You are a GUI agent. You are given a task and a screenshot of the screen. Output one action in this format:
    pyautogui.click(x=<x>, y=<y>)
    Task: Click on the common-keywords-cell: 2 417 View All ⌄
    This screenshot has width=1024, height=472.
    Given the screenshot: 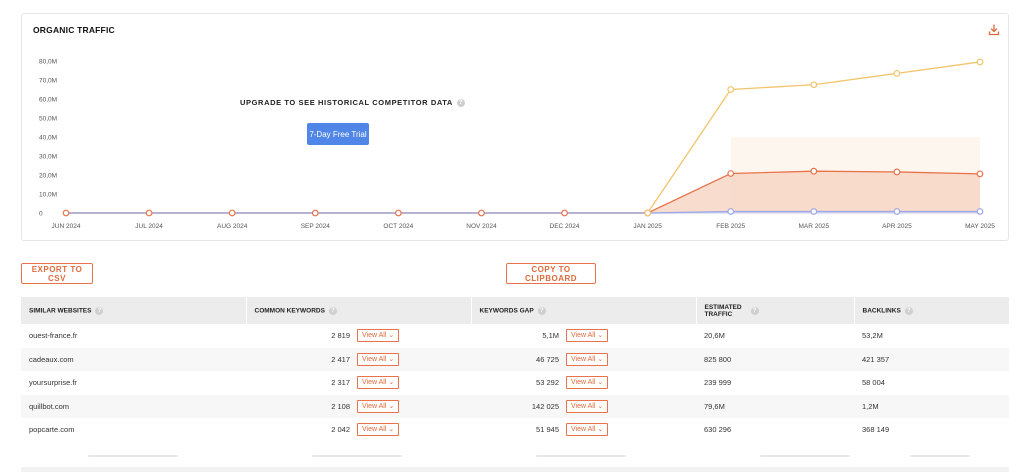 What is the action you would take?
    pyautogui.click(x=358, y=359)
    